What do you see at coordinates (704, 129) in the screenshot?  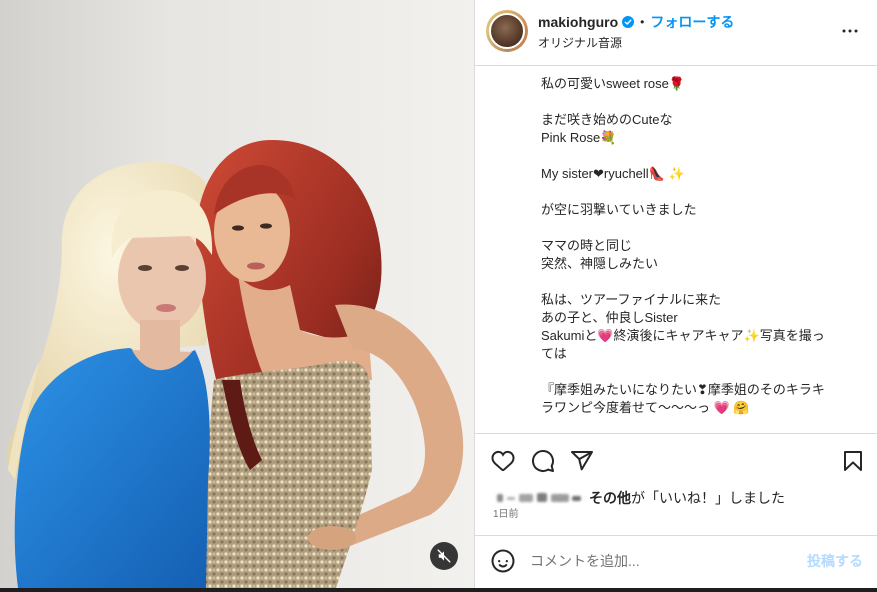 I see `caption-paragraph: まだ咲き始めのCuteな Pink Rose💐` at bounding box center [704, 129].